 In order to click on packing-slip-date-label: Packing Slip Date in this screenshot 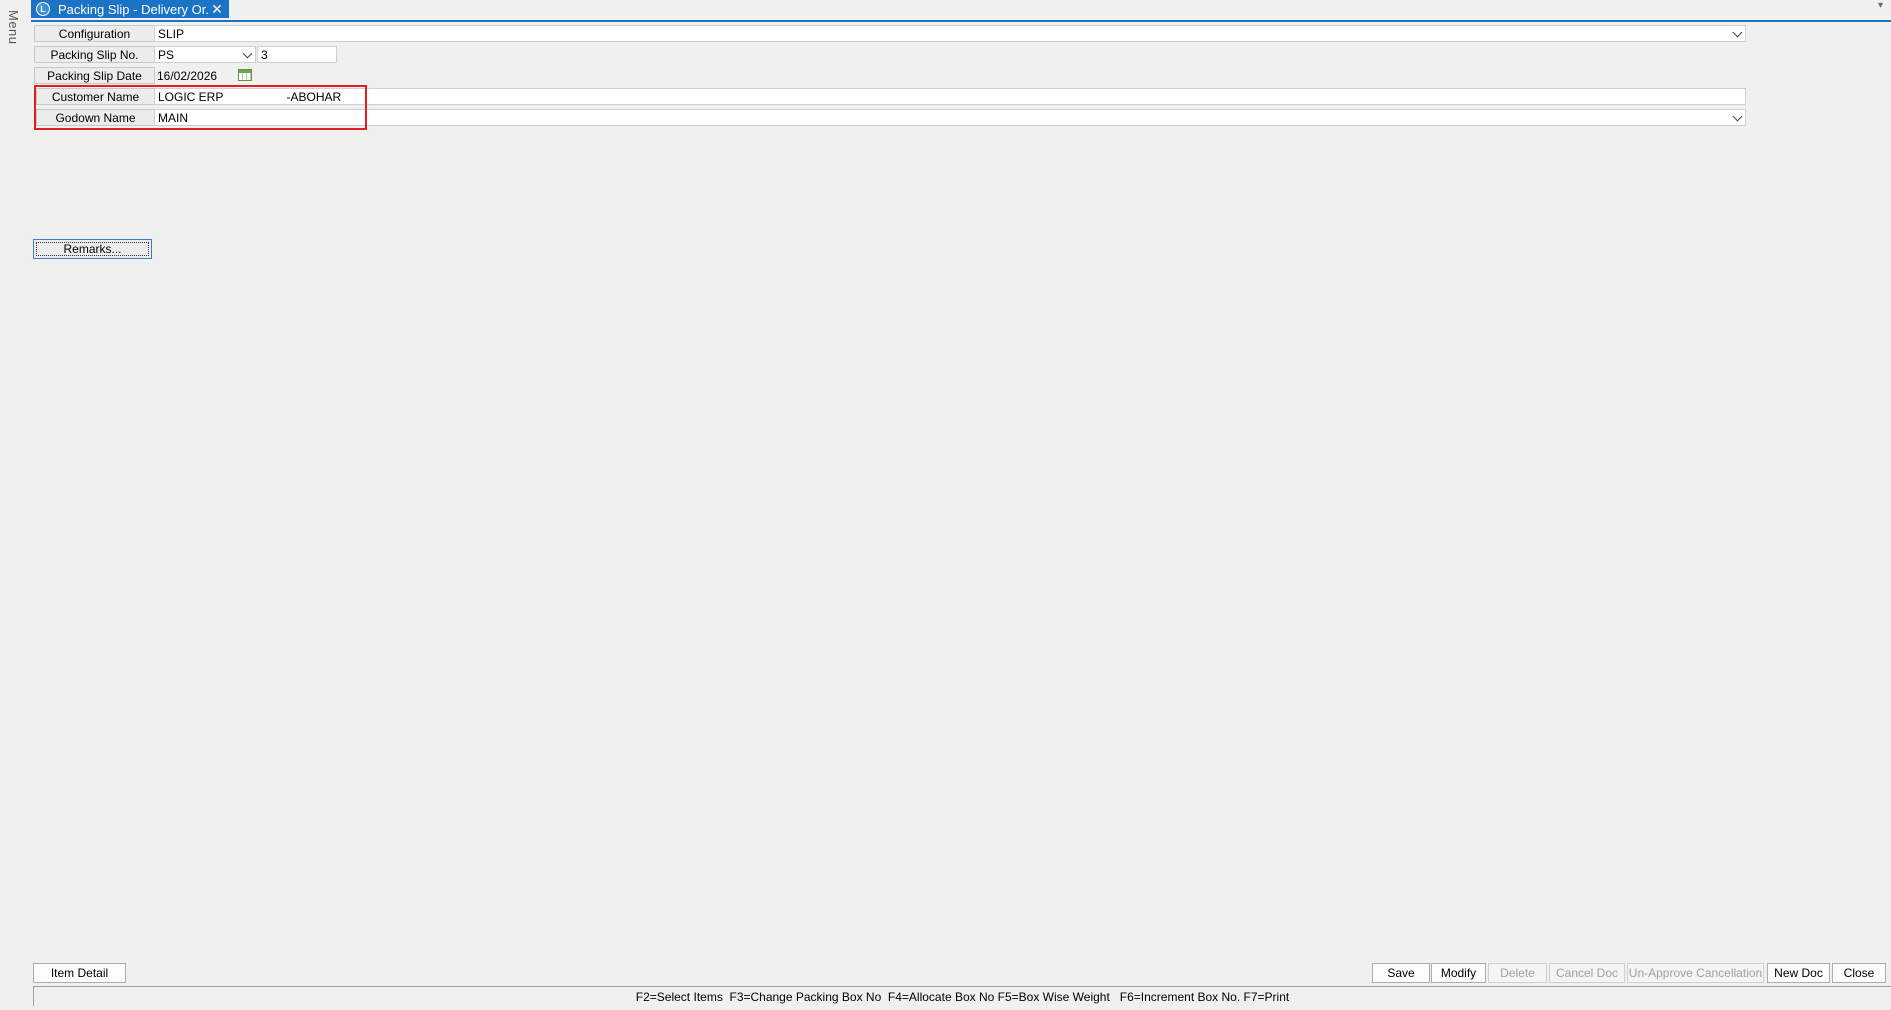, I will do `click(94, 75)`.